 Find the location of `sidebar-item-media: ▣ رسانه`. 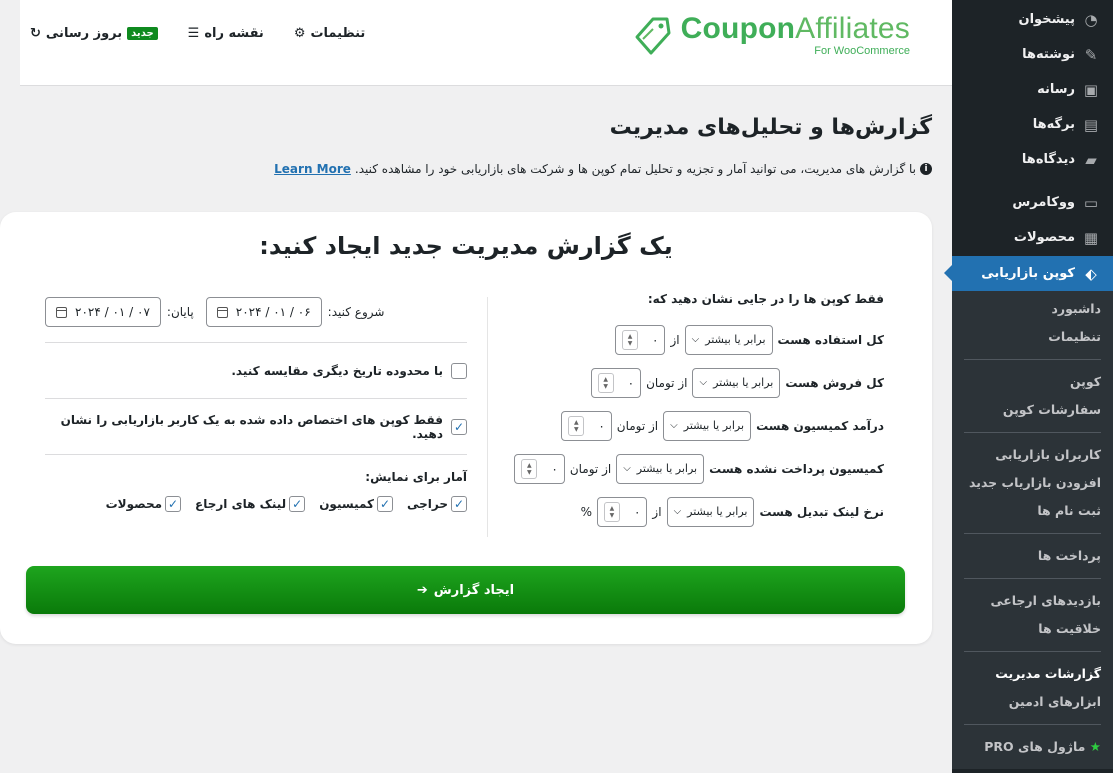

sidebar-item-media: ▣ رسانه is located at coordinates (1032, 89).